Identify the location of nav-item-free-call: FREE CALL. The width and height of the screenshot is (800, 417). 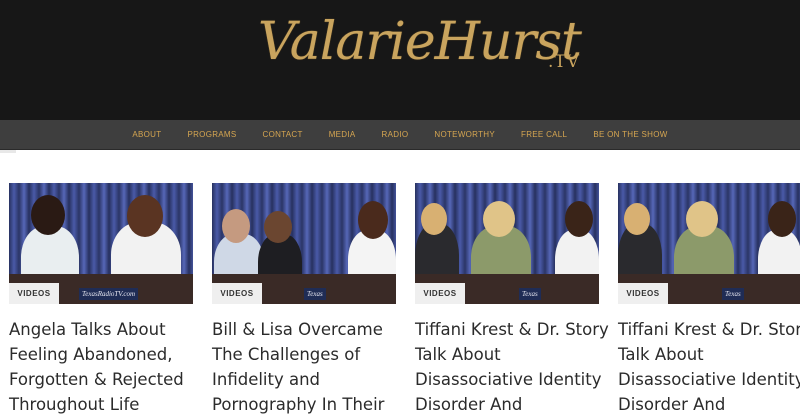
(544, 134).